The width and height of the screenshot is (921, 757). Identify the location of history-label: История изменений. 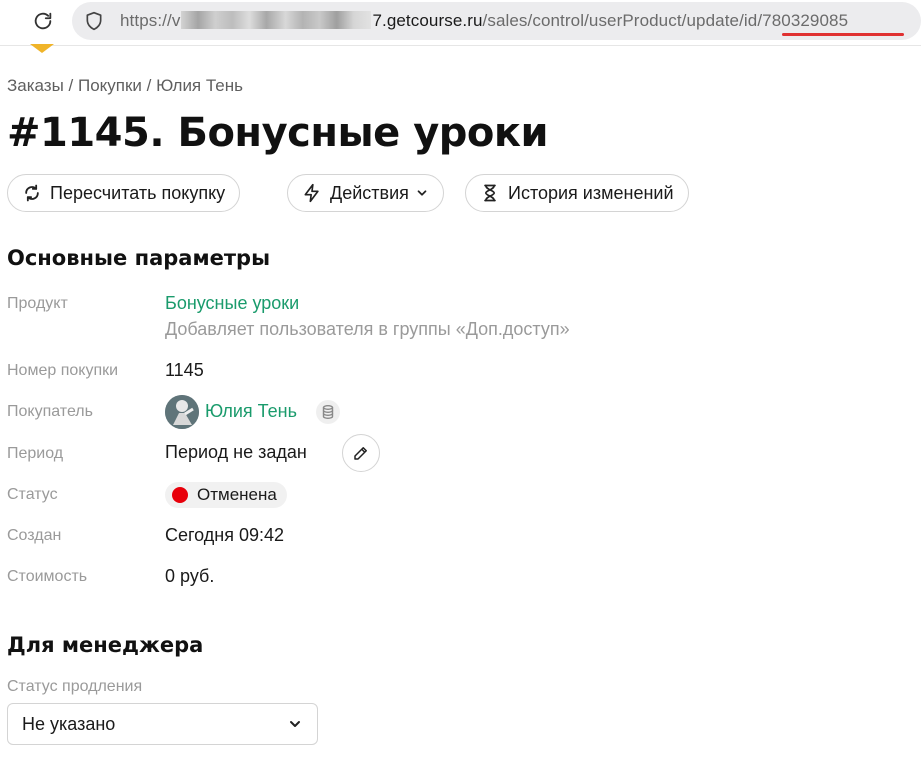
(591, 192).